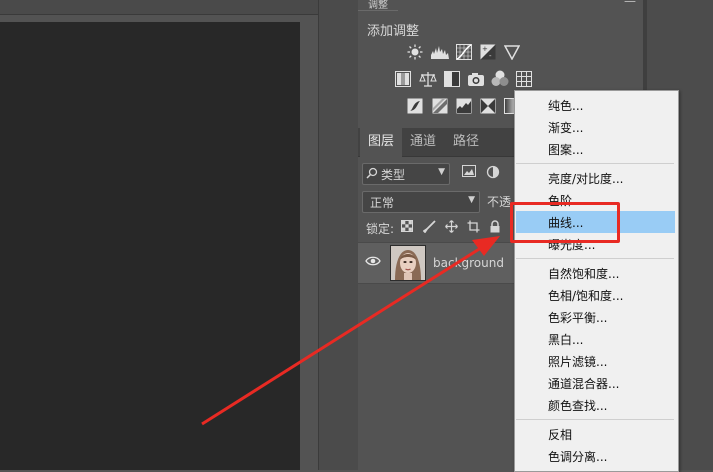 The image size is (713, 472). What do you see at coordinates (452, 227) in the screenshot?
I see `lock-position-icon` at bounding box center [452, 227].